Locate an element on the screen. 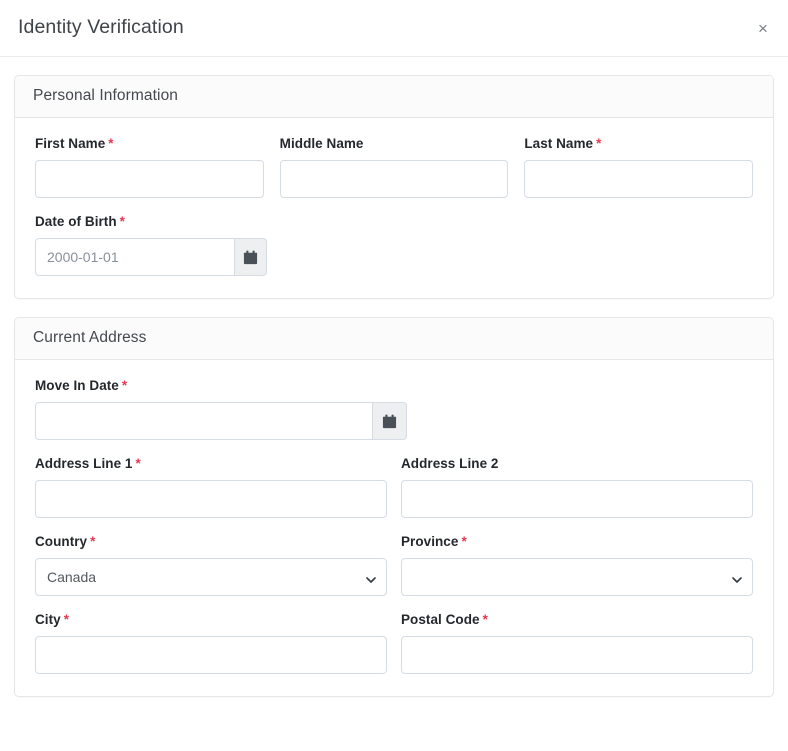 This screenshot has height=751, width=788. field-group-province: Province * is located at coordinates (577, 565).